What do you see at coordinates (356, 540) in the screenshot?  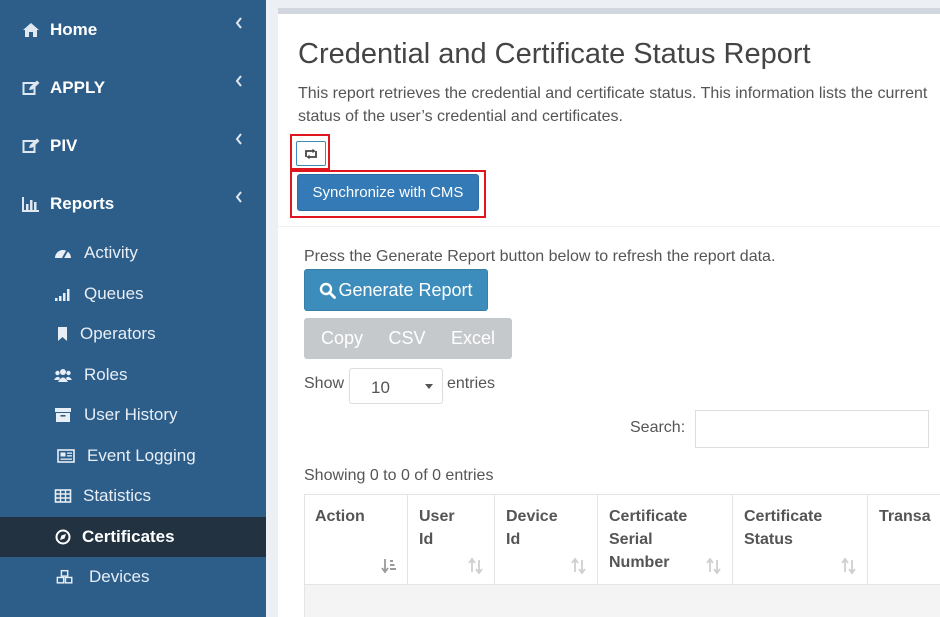 I see `column-header-action: Action` at bounding box center [356, 540].